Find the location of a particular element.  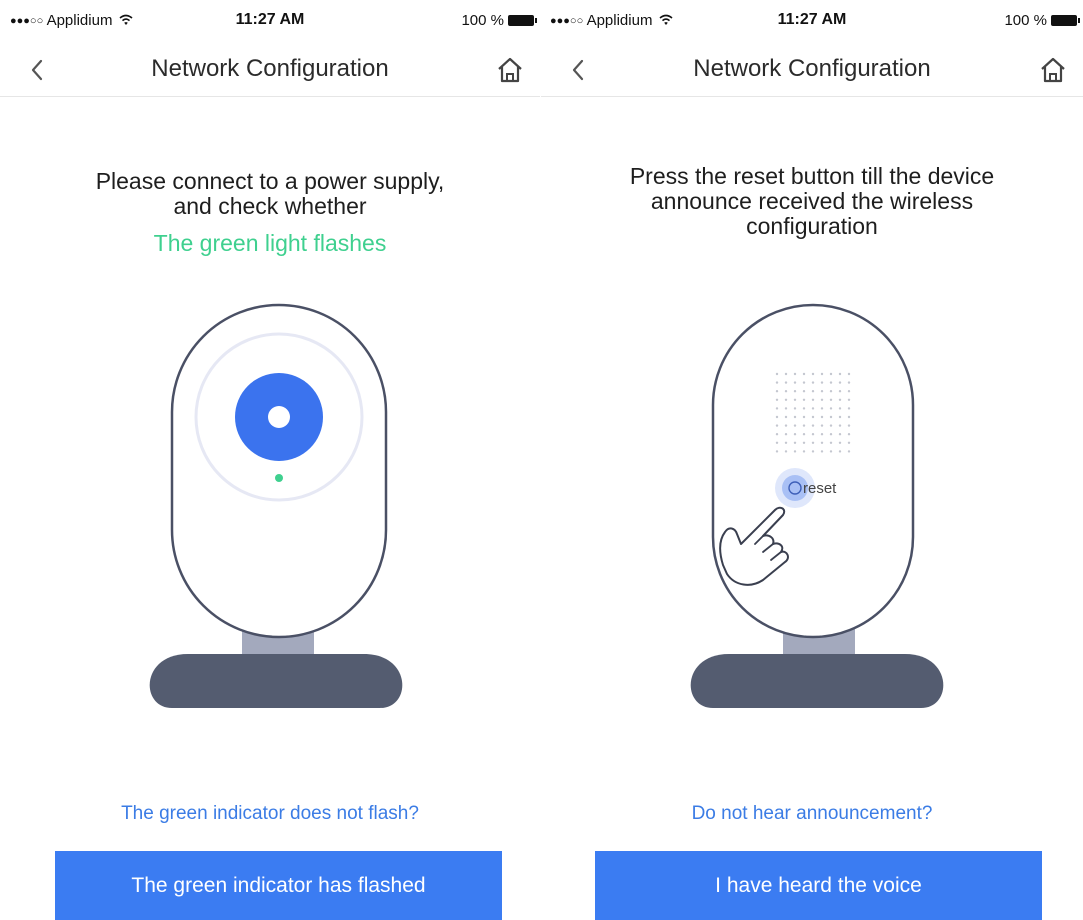

green-indicator-flashed-button: The green indicator has flashed is located at coordinates (278, 885).